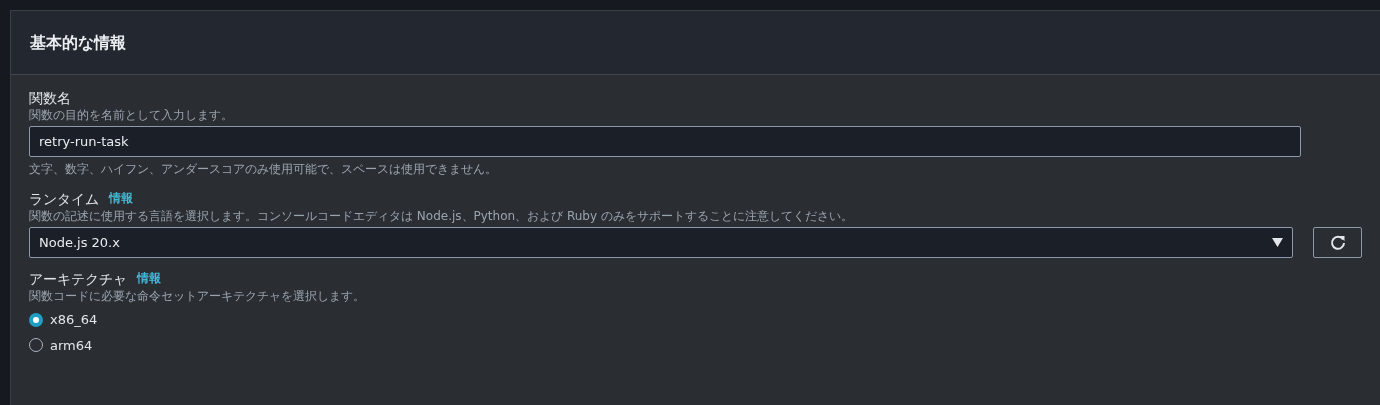 The image size is (1380, 405). What do you see at coordinates (131, 115) in the screenshot?
I see `field-description: 関数の目的を名前として入力します。` at bounding box center [131, 115].